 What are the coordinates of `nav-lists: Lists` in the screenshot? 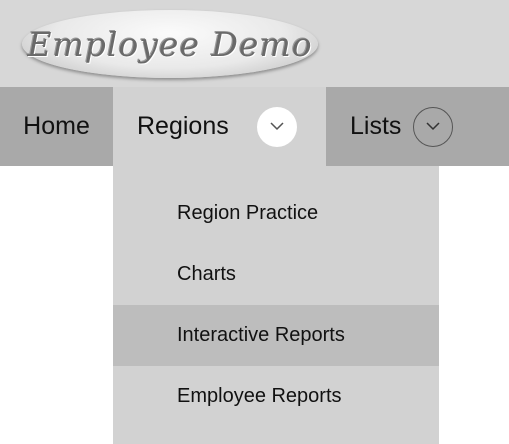 It's located at (417, 126).